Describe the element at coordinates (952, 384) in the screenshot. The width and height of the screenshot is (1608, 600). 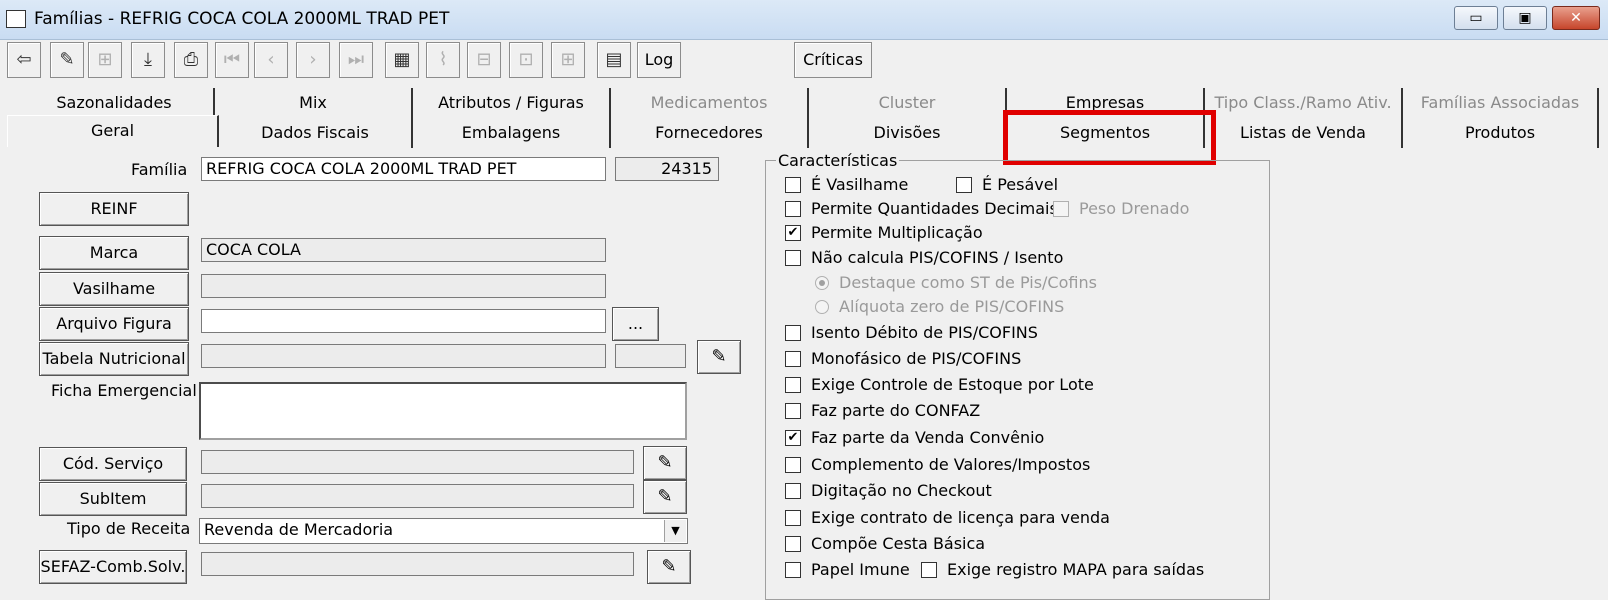
I see `label-controle-estoque-lote: Exige Controle de Estoque por Lote` at that location.